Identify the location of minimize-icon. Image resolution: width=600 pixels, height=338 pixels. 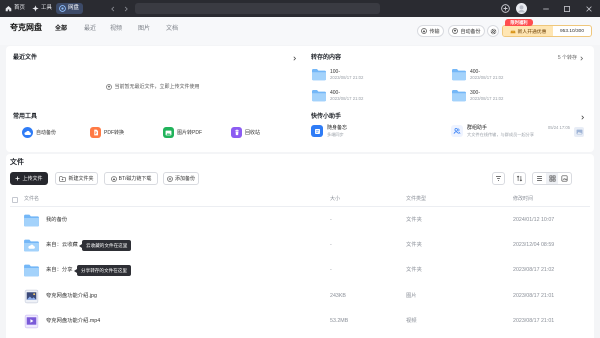
(545, 8).